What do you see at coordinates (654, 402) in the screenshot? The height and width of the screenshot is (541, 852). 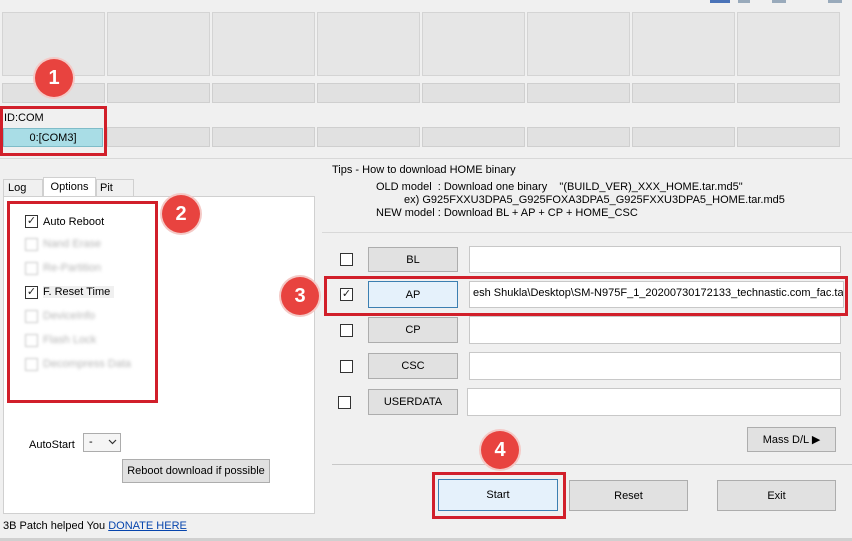 I see `userdata-path-field` at bounding box center [654, 402].